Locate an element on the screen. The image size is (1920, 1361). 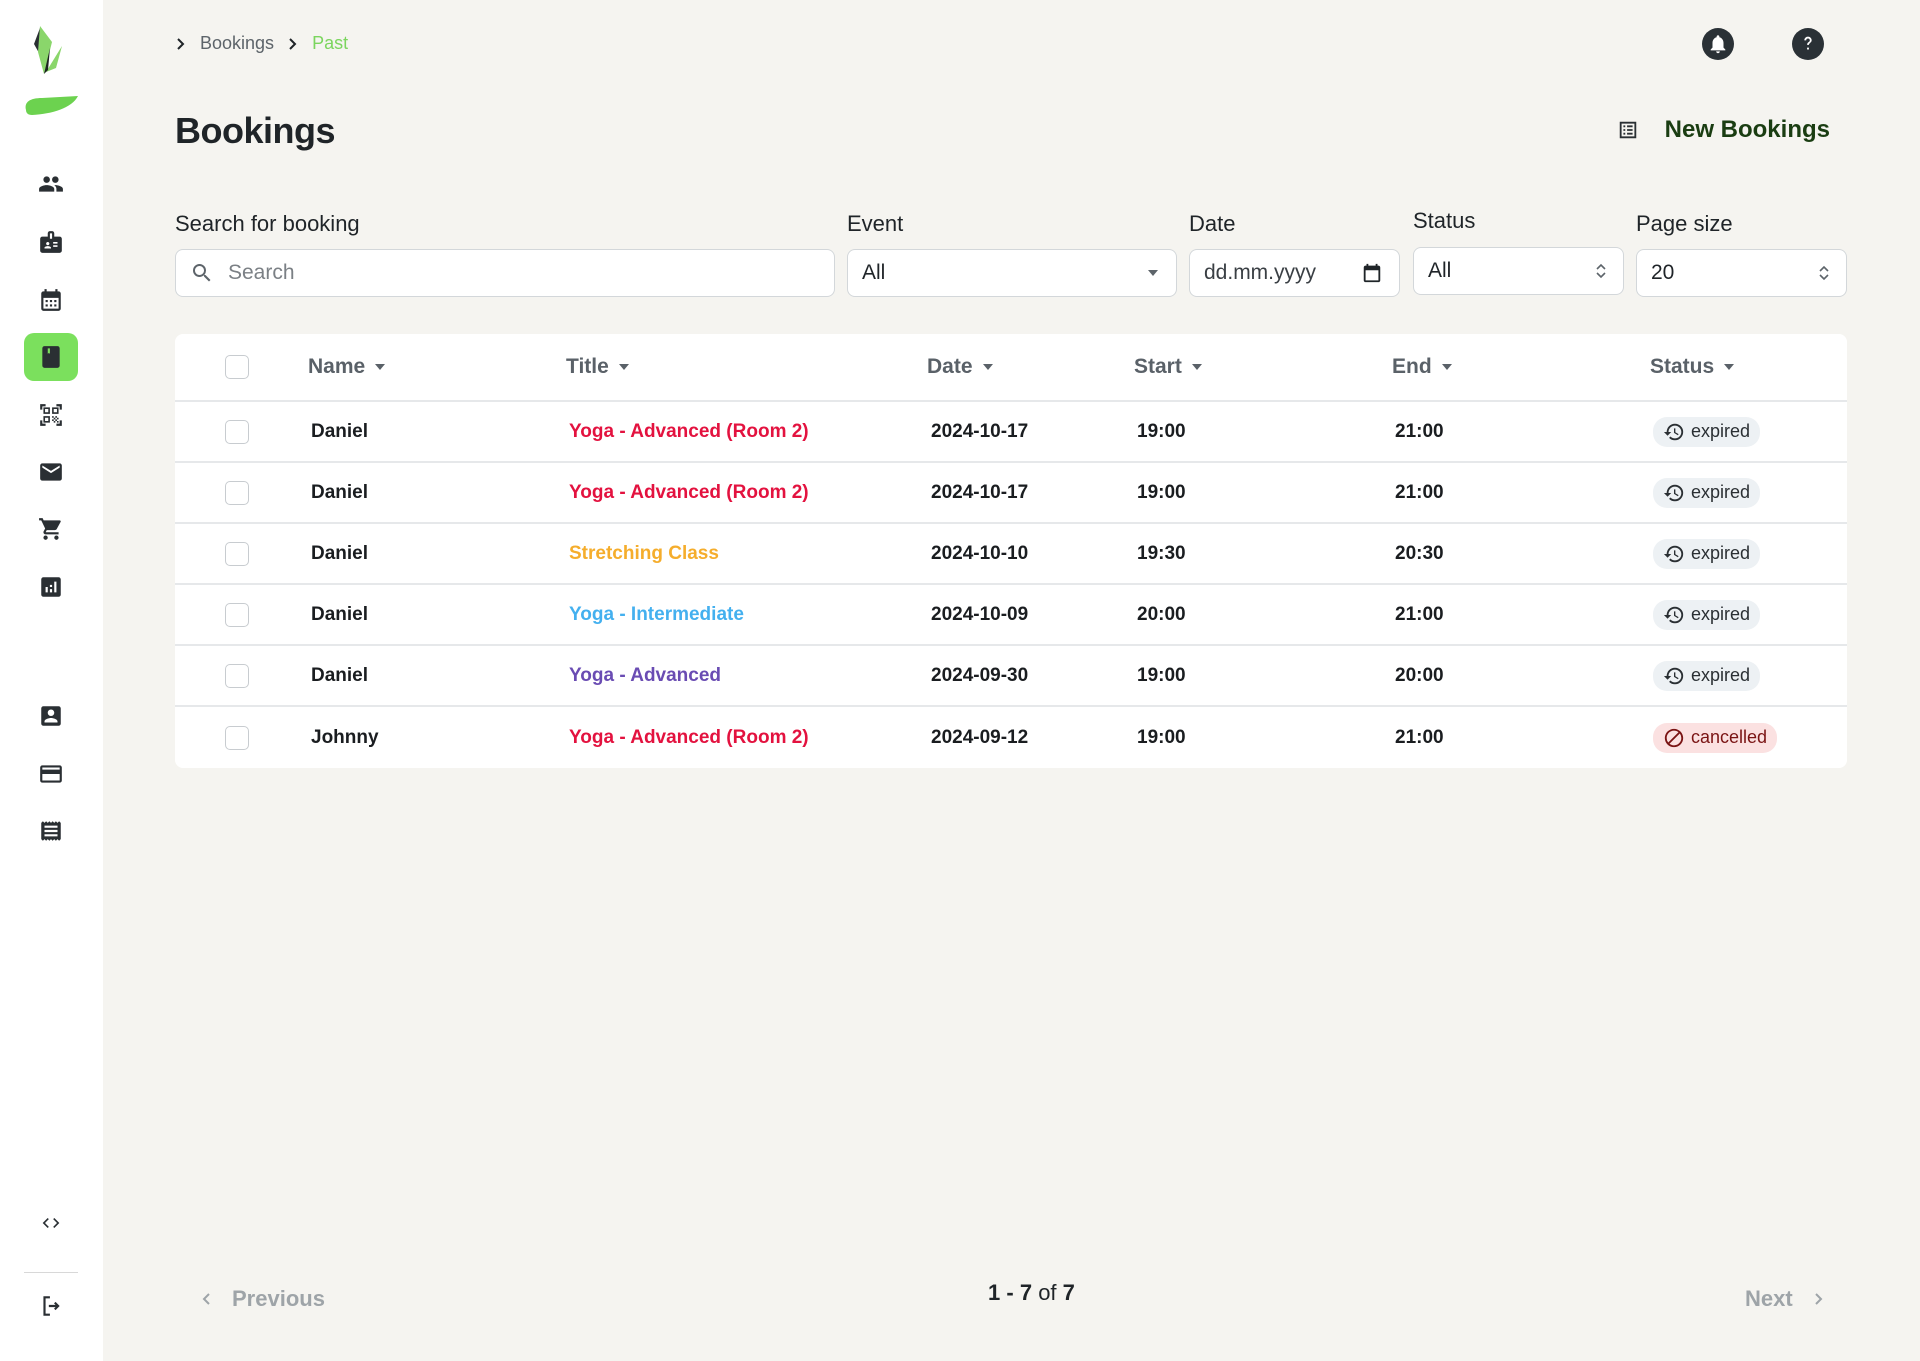
select-all-checkbox is located at coordinates (237, 367).